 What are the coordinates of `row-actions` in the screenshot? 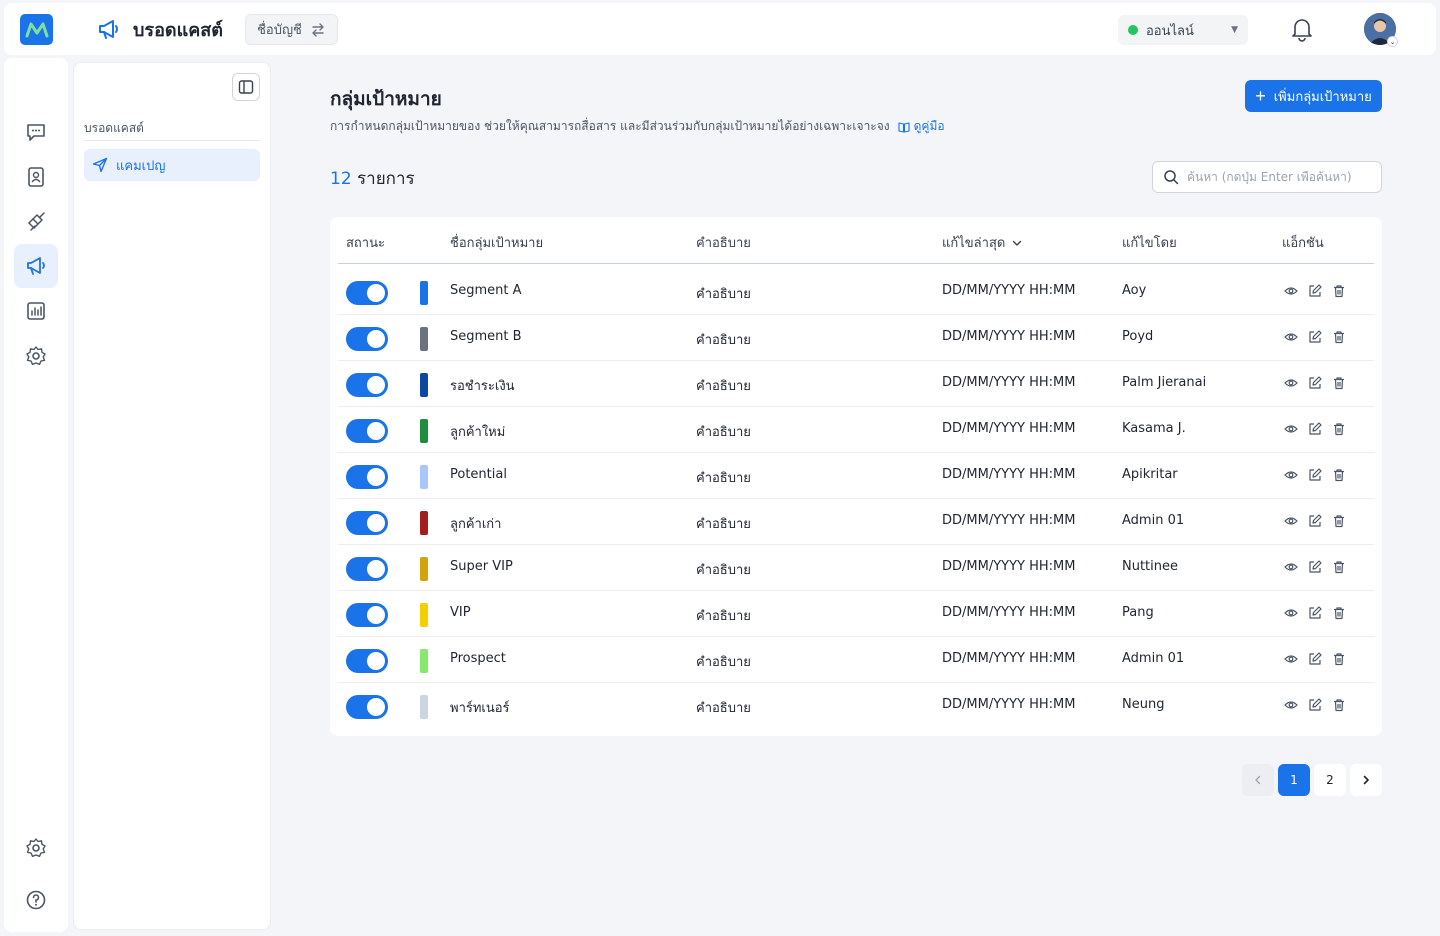 It's located at (1315, 291).